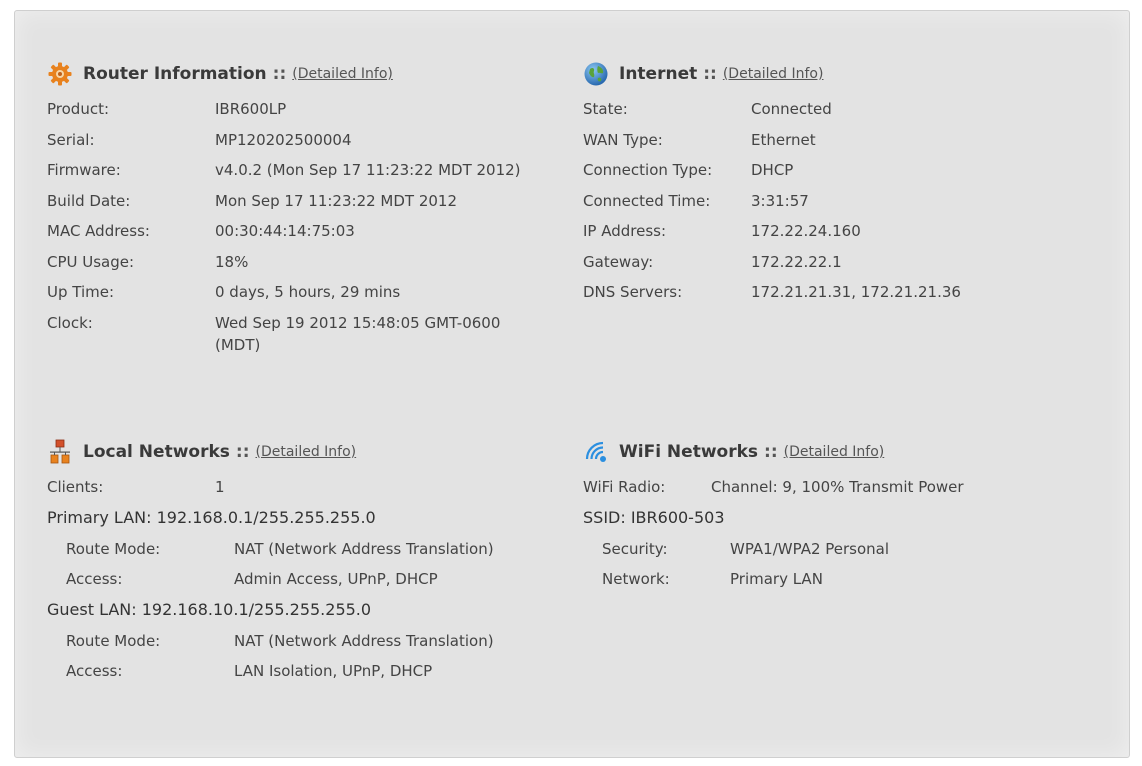 Image resolution: width=1142 pixels, height=766 pixels. I want to click on cpu-usage-label: CPU Usage:, so click(91, 261).